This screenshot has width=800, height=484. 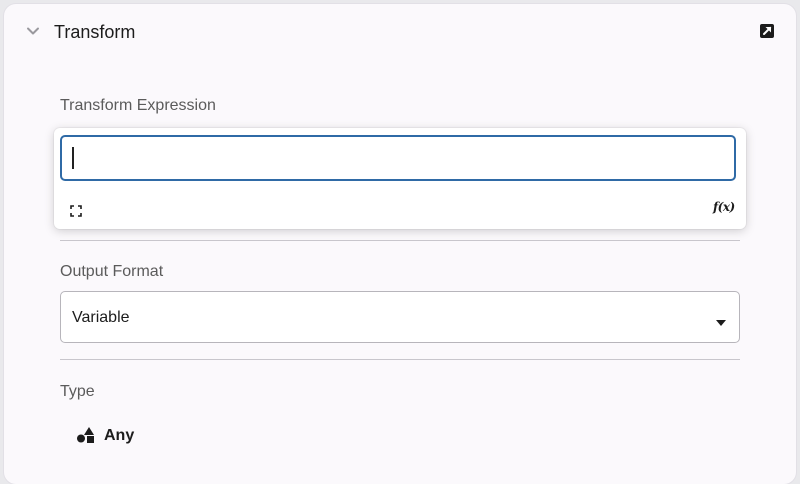 What do you see at coordinates (33, 31) in the screenshot?
I see `chevron-down-icon` at bounding box center [33, 31].